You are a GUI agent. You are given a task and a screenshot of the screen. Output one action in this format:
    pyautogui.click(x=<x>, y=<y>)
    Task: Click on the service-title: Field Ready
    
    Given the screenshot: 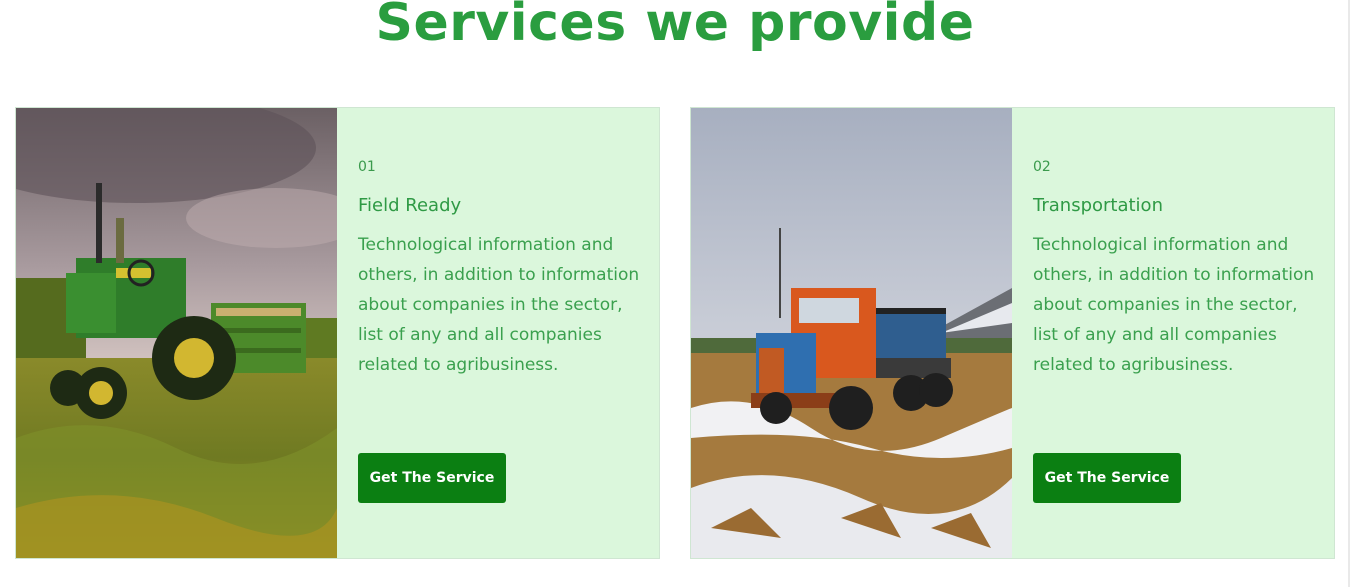 What is the action you would take?
    pyautogui.click(x=410, y=205)
    